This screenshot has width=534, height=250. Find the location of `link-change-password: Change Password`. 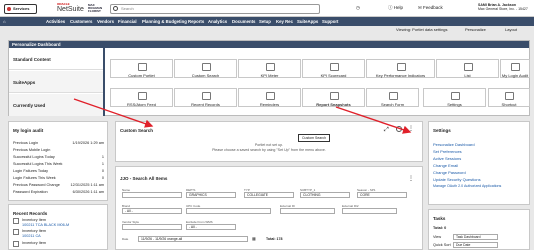

link-change-password: Change Password is located at coordinates (449, 172).